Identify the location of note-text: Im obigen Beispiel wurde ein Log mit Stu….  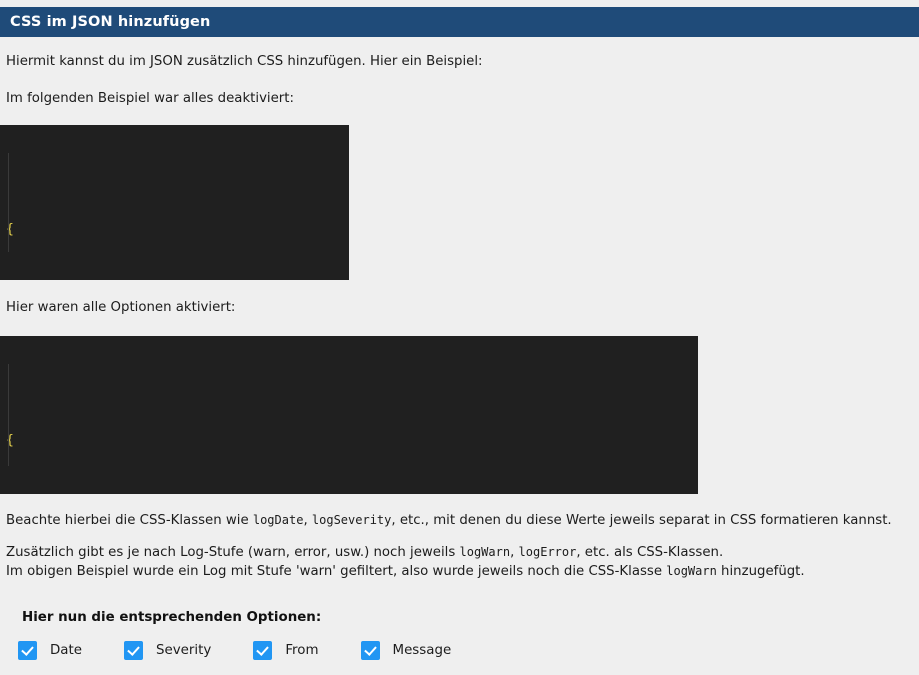
(336, 571).